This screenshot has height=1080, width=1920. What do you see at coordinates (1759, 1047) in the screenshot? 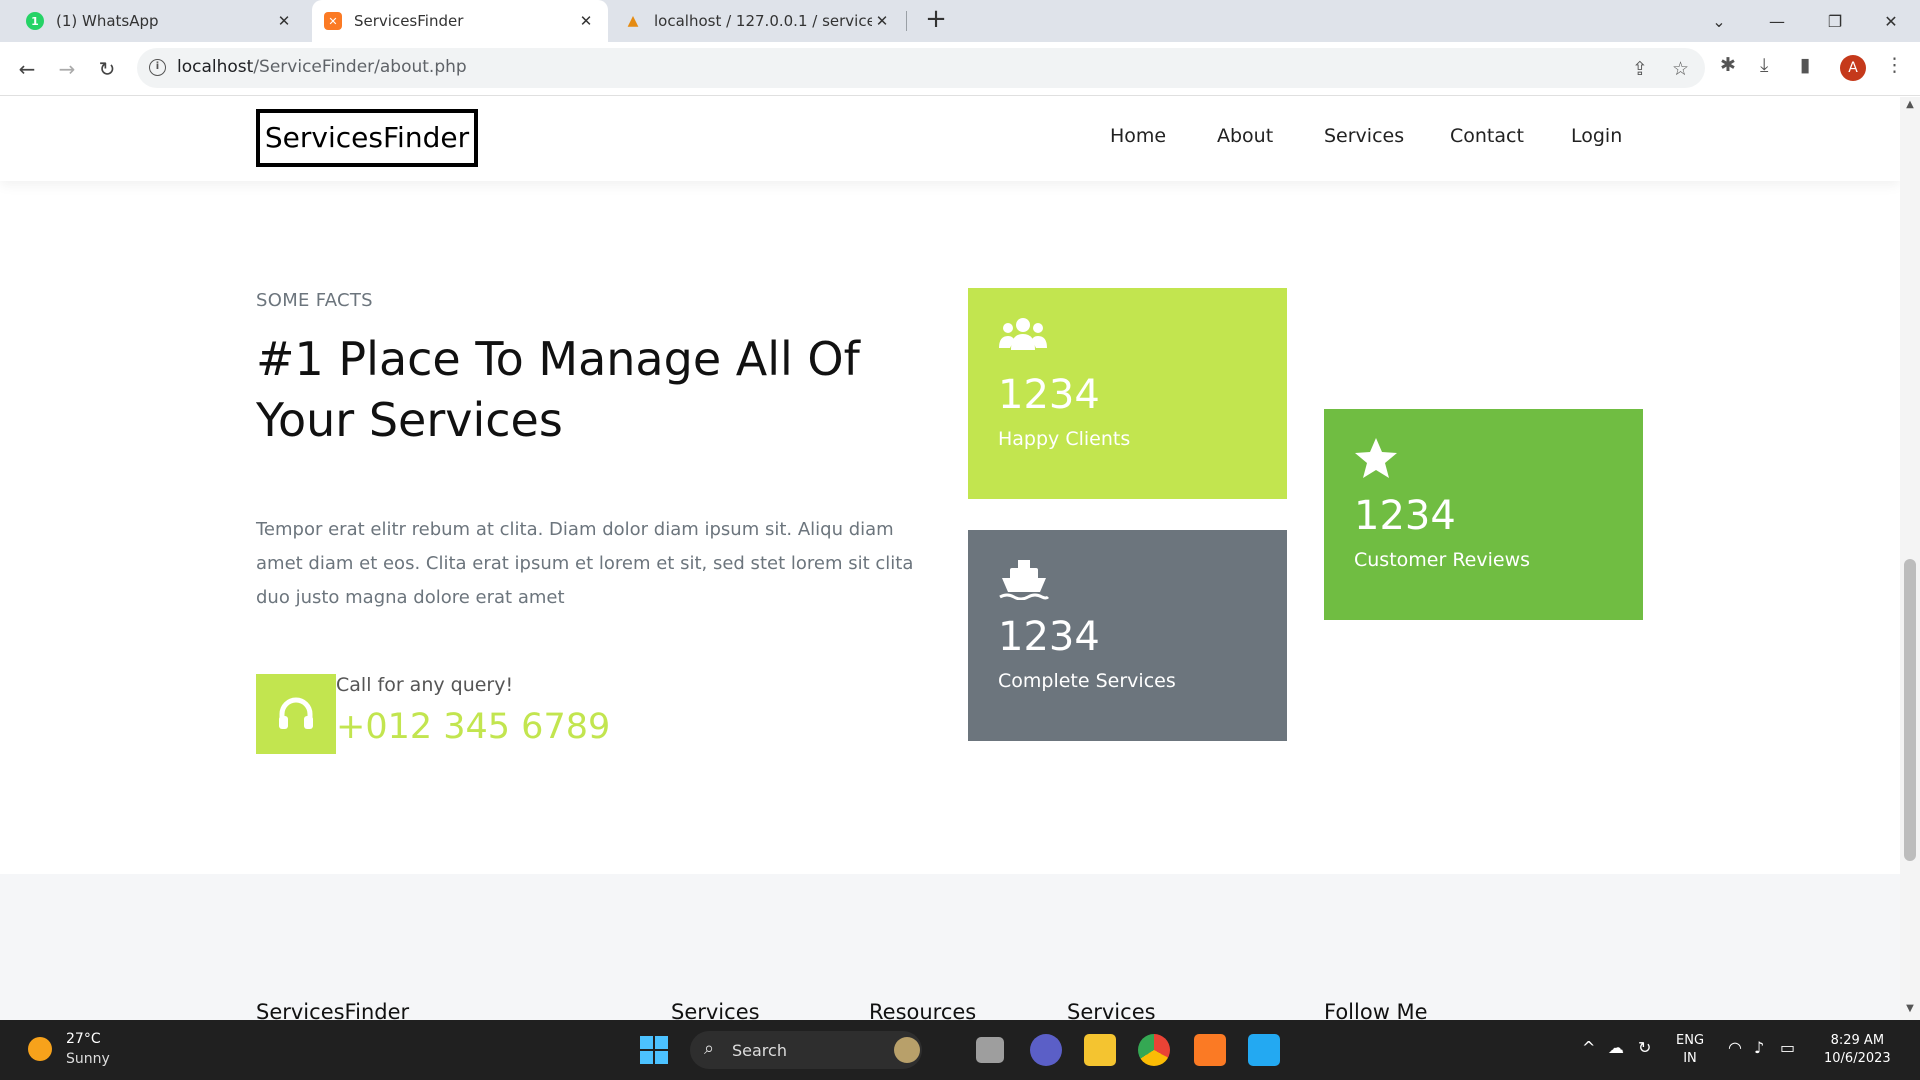
I see `volume-icon: ♪` at bounding box center [1759, 1047].